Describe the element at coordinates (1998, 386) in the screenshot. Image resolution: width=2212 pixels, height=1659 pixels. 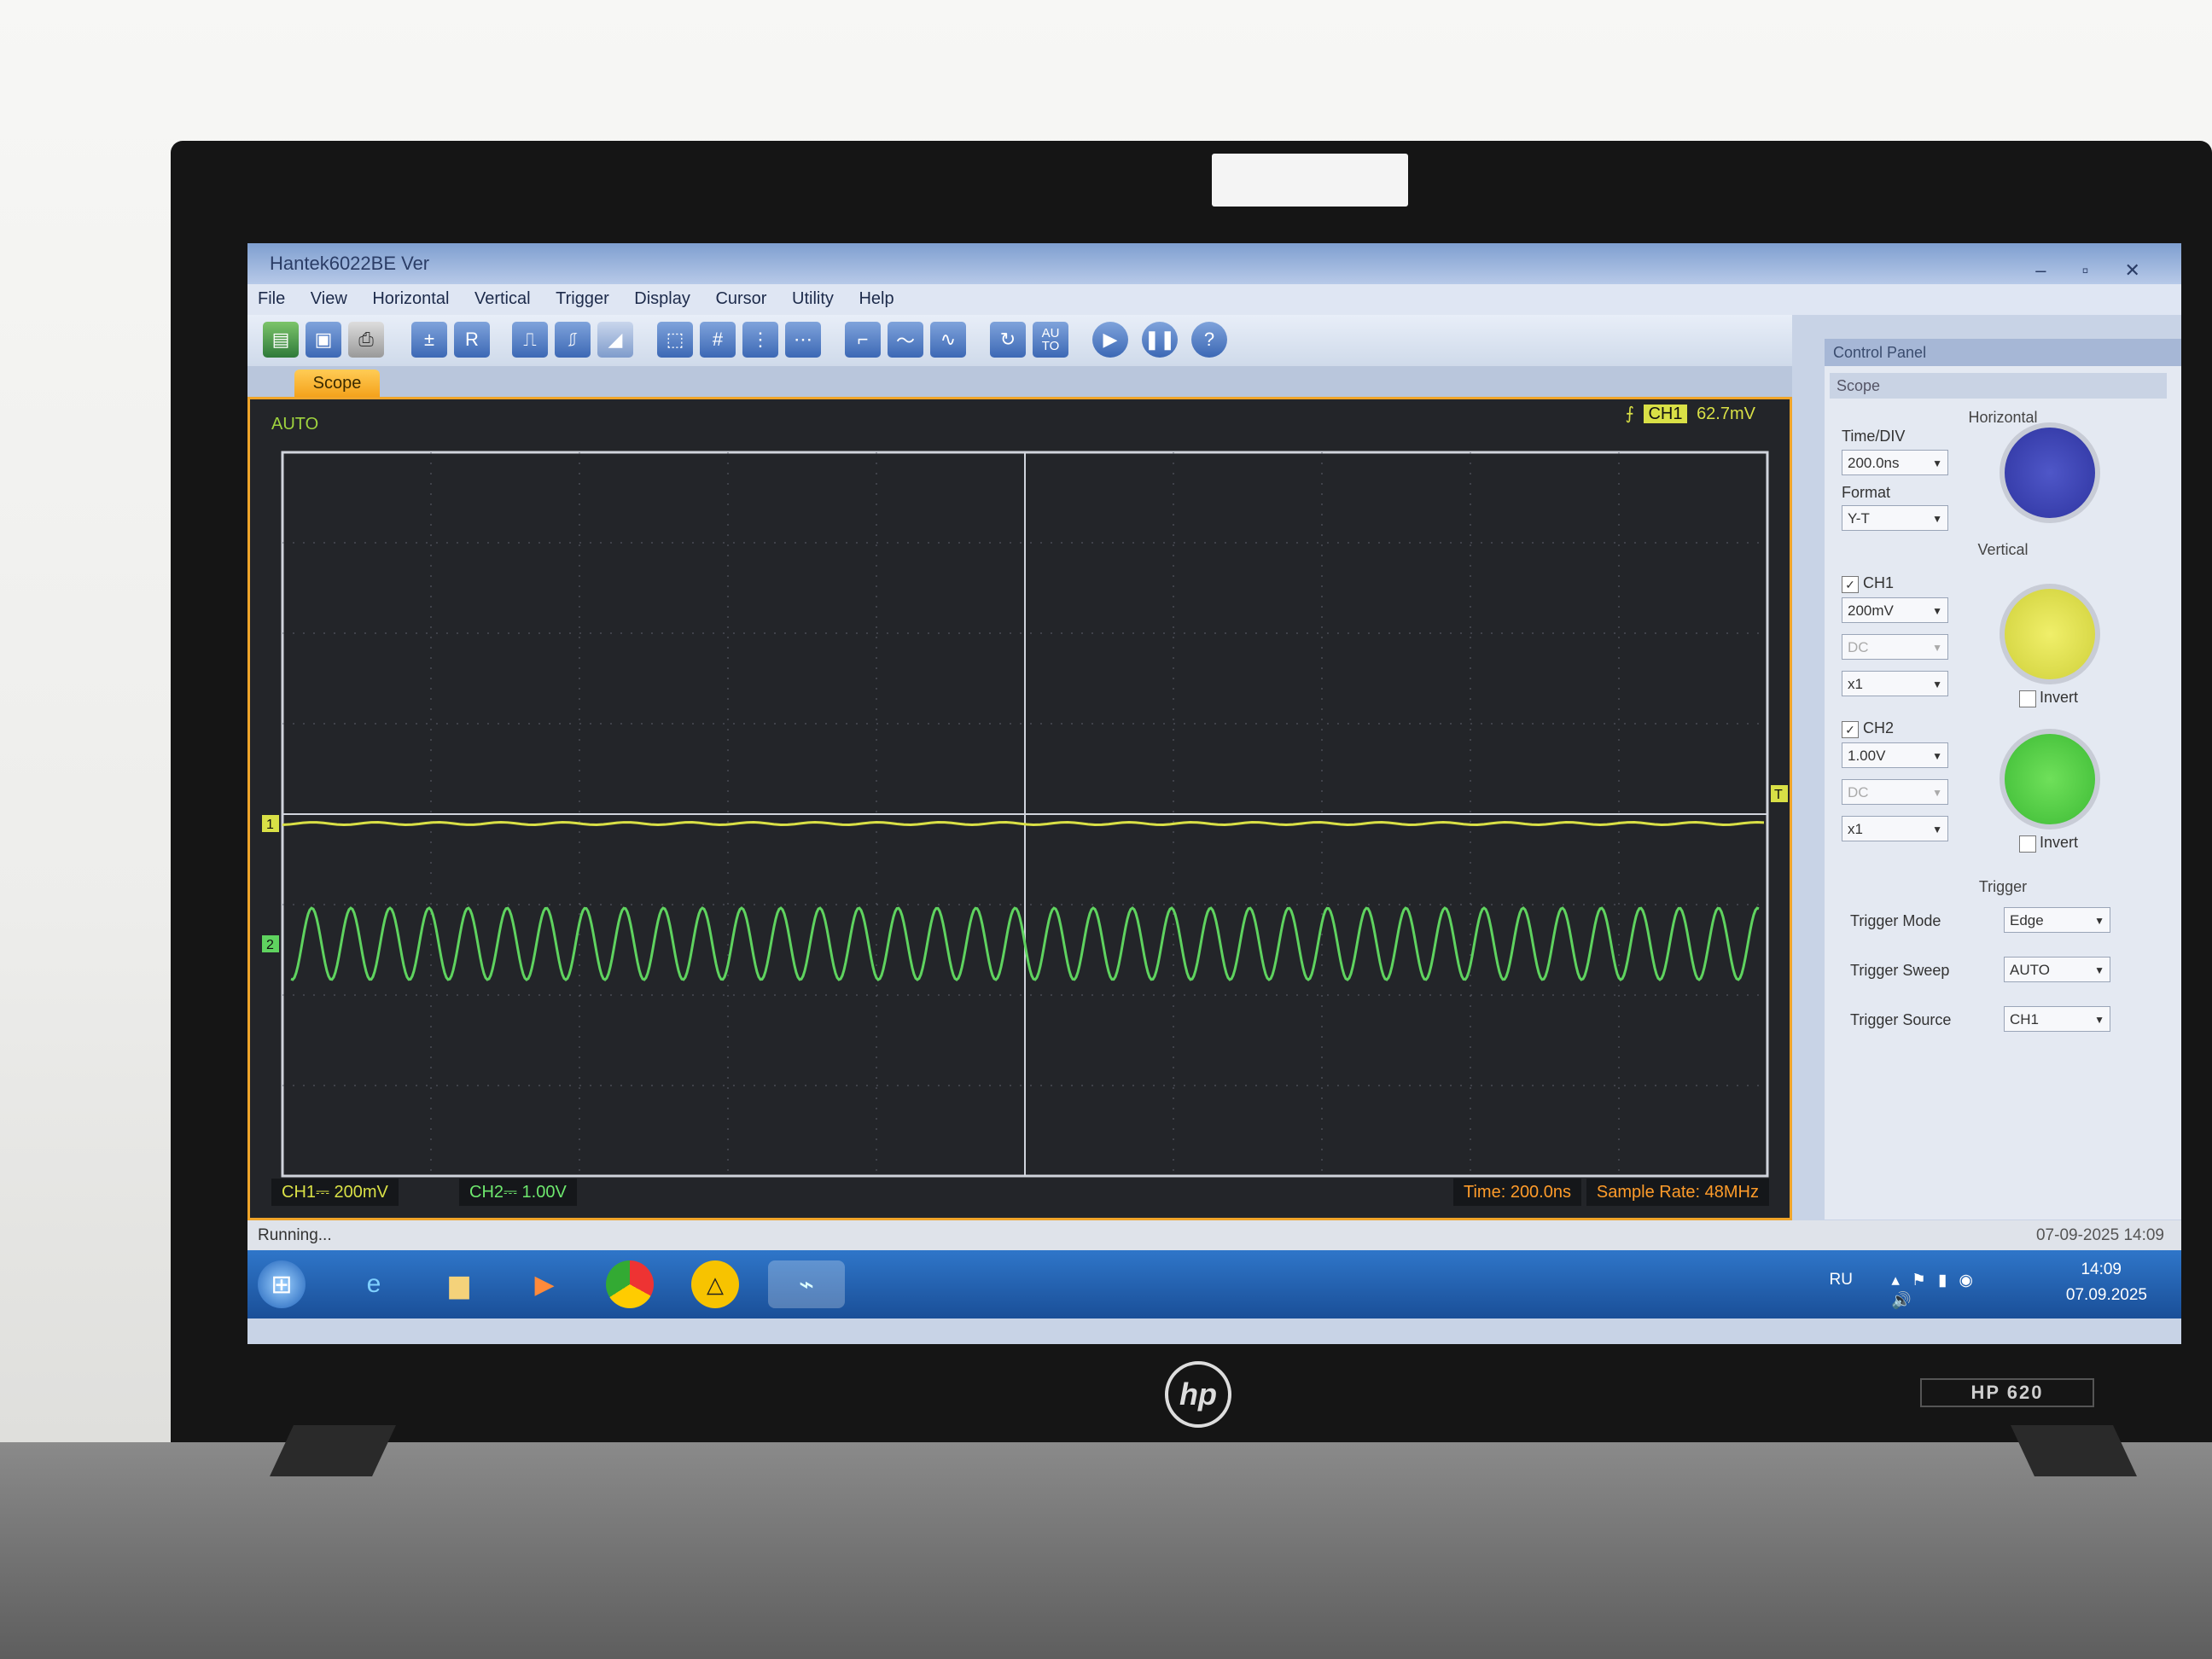
I see `control-panel-selector: Scope` at that location.